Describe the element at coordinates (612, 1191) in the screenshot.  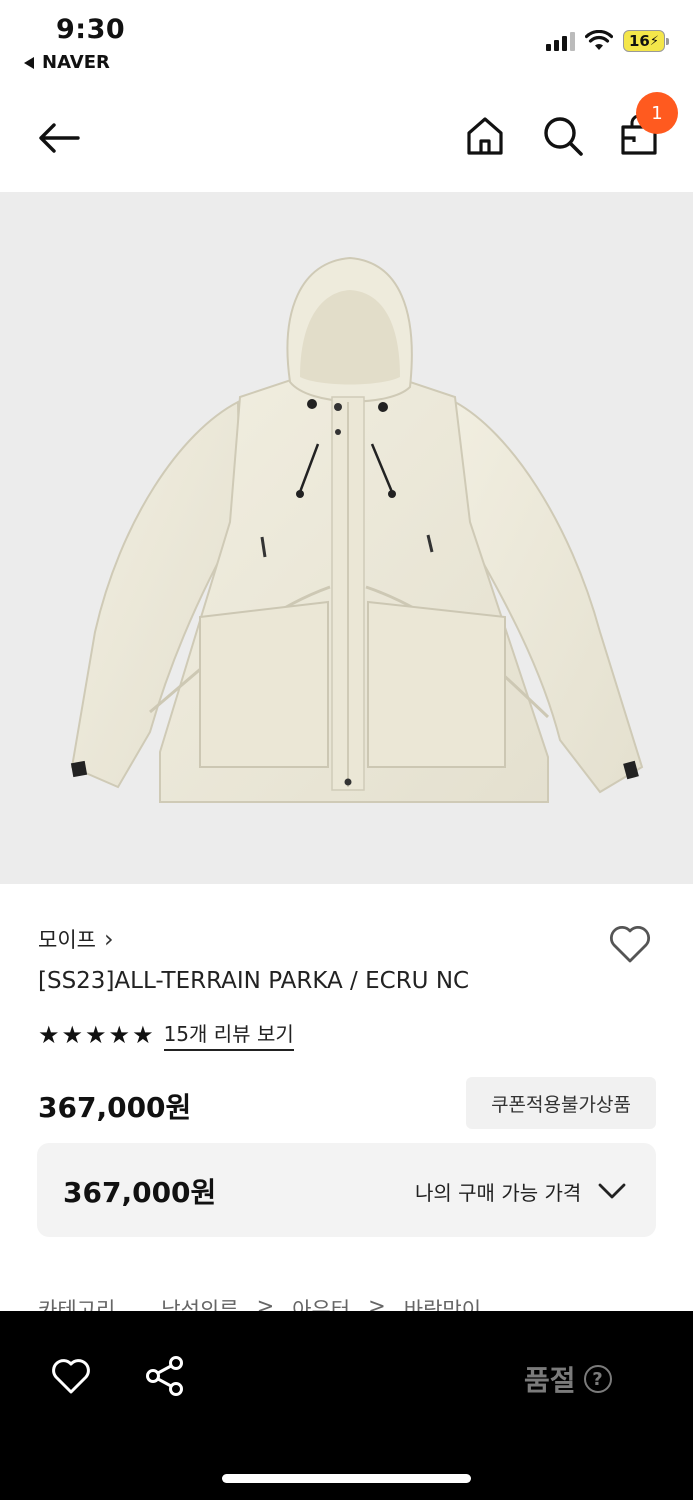
I see `chevron-down-icon` at that location.